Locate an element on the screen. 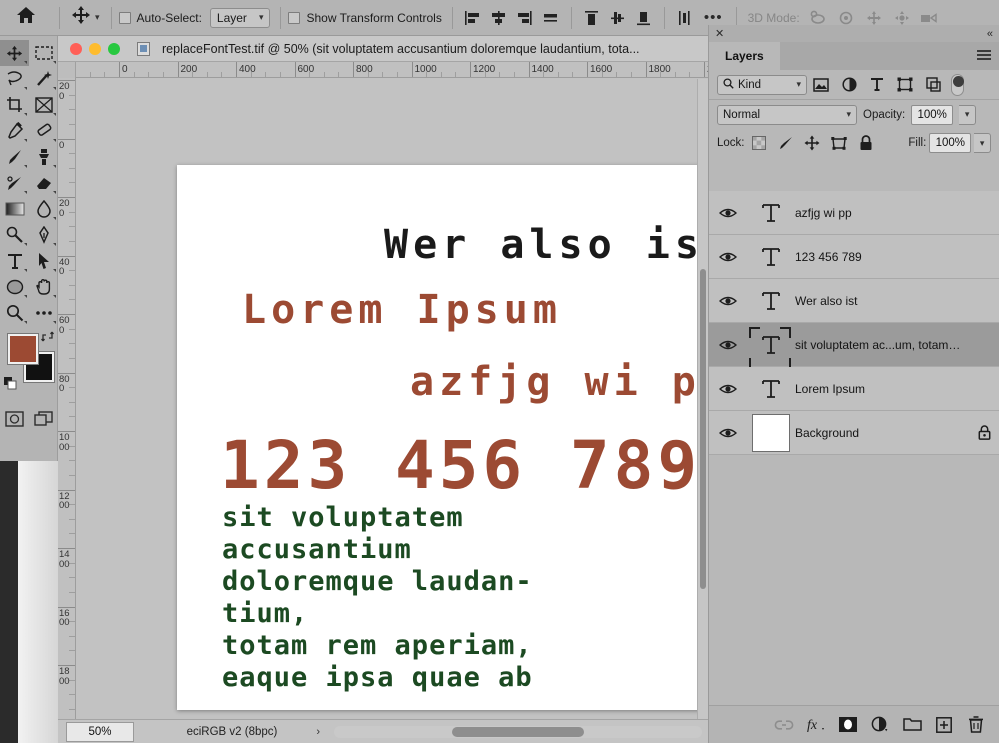 This screenshot has width=999, height=743. filter-enable-toggle is located at coordinates (957, 84).